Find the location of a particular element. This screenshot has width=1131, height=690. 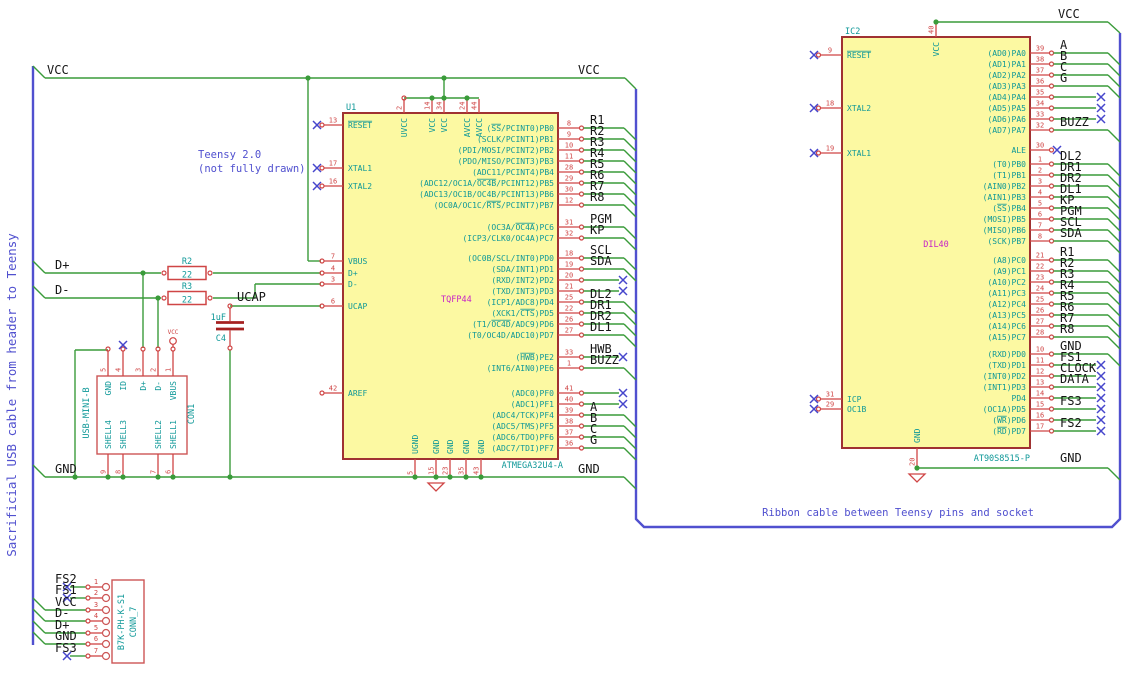

pin-name: (OC0B/SCL/INT0)PD0 is located at coordinates (510, 258).